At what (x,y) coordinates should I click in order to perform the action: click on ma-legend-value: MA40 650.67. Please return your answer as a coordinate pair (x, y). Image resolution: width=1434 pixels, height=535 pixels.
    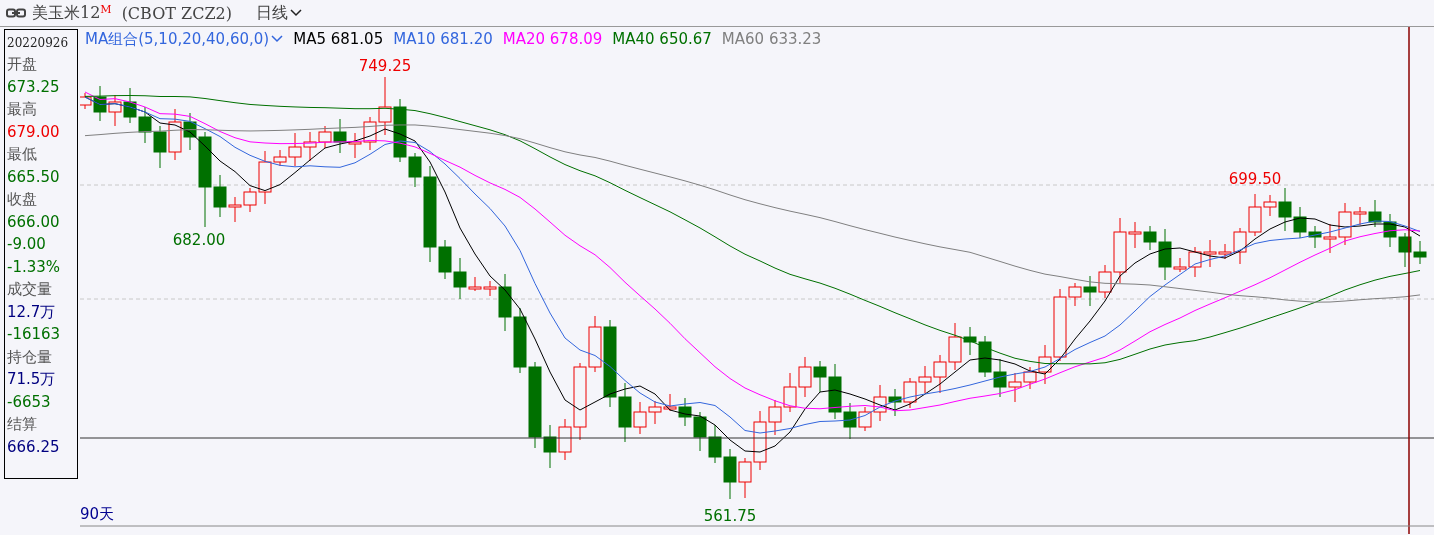
    Looking at the image, I should click on (662, 39).